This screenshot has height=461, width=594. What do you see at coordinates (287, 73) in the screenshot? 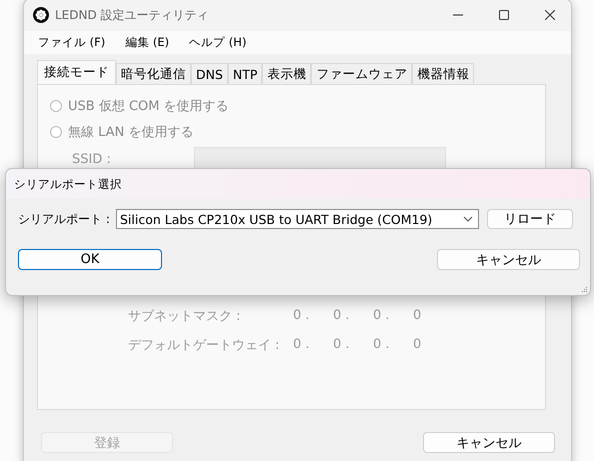
I see `tab: 表示機` at bounding box center [287, 73].